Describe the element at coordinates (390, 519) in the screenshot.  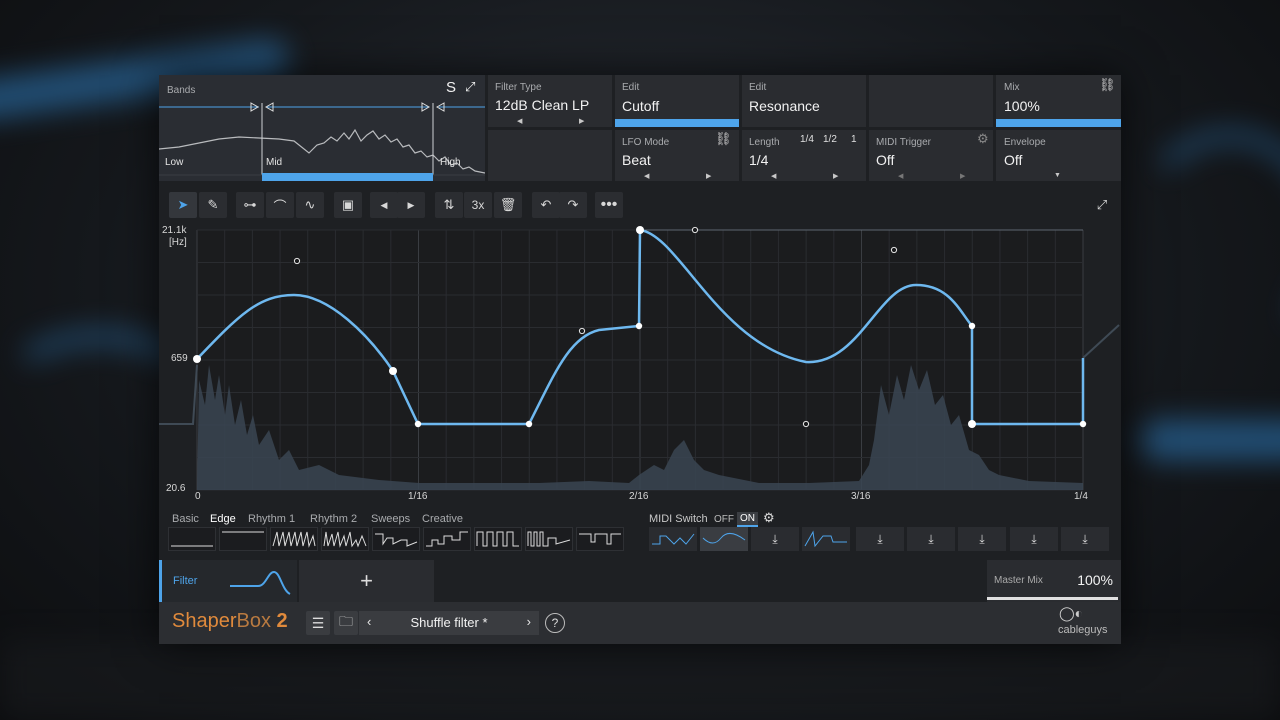
I see `tab-sweeps: Sweeps` at that location.